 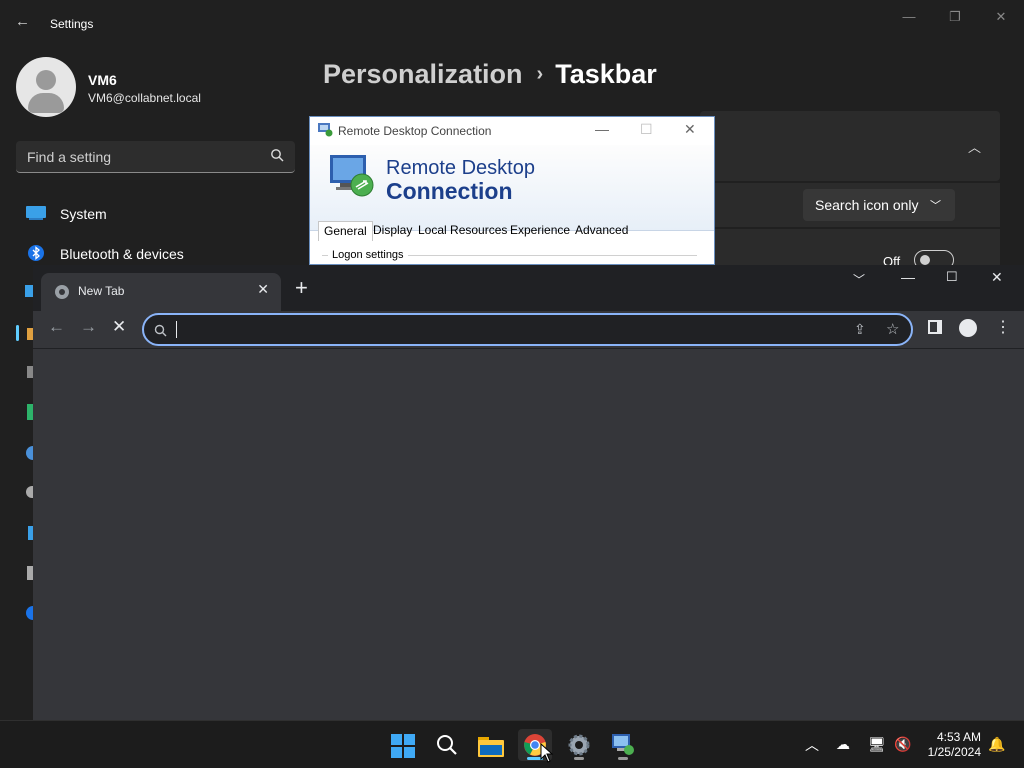 What do you see at coordinates (512, 131) in the screenshot?
I see `rdc-titlebar: Remote Desktop Connection — ☐ ✕` at bounding box center [512, 131].